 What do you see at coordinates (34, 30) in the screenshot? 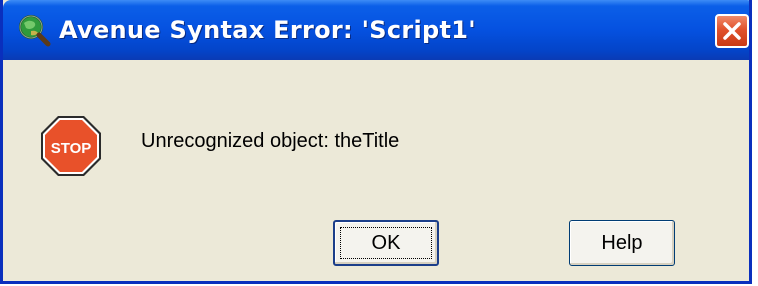
I see `arcview-globe-magnifier-icon` at bounding box center [34, 30].